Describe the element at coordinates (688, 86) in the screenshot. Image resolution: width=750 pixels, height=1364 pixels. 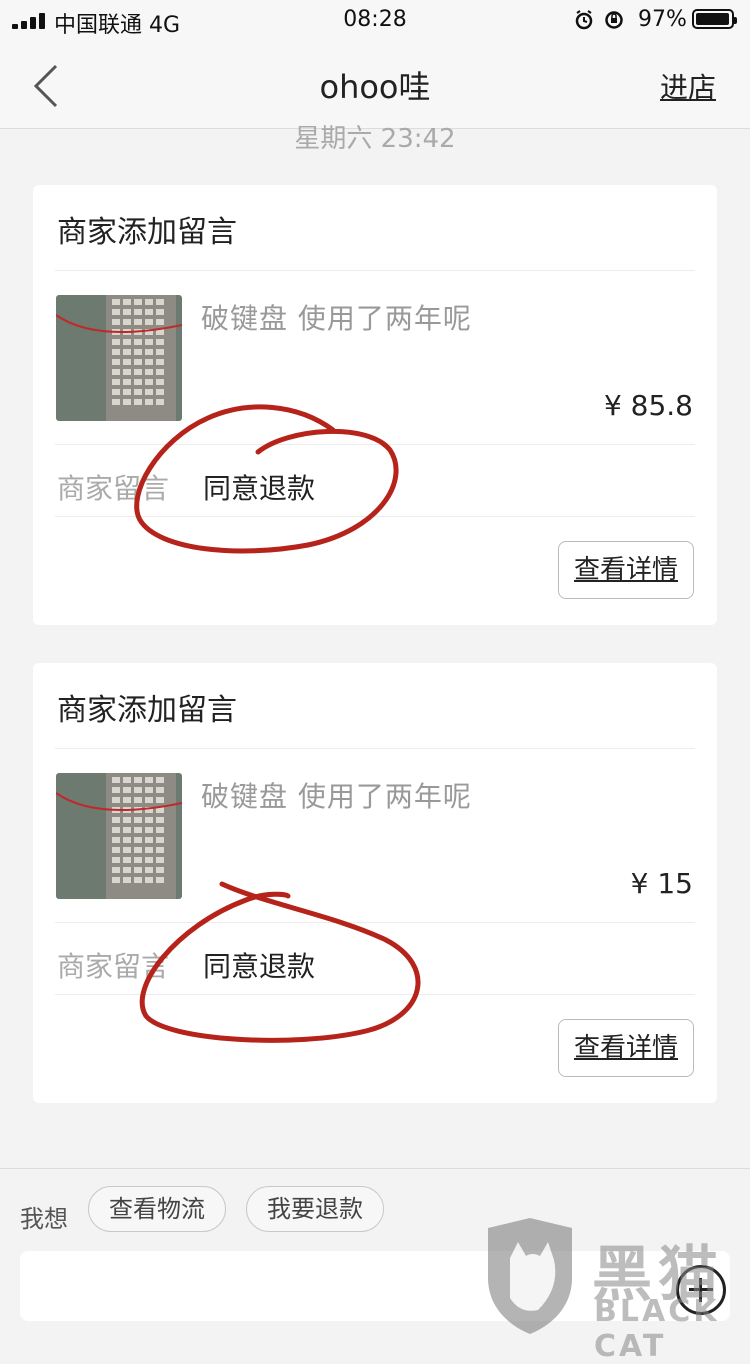
I see `enter-store-link: 进店` at that location.